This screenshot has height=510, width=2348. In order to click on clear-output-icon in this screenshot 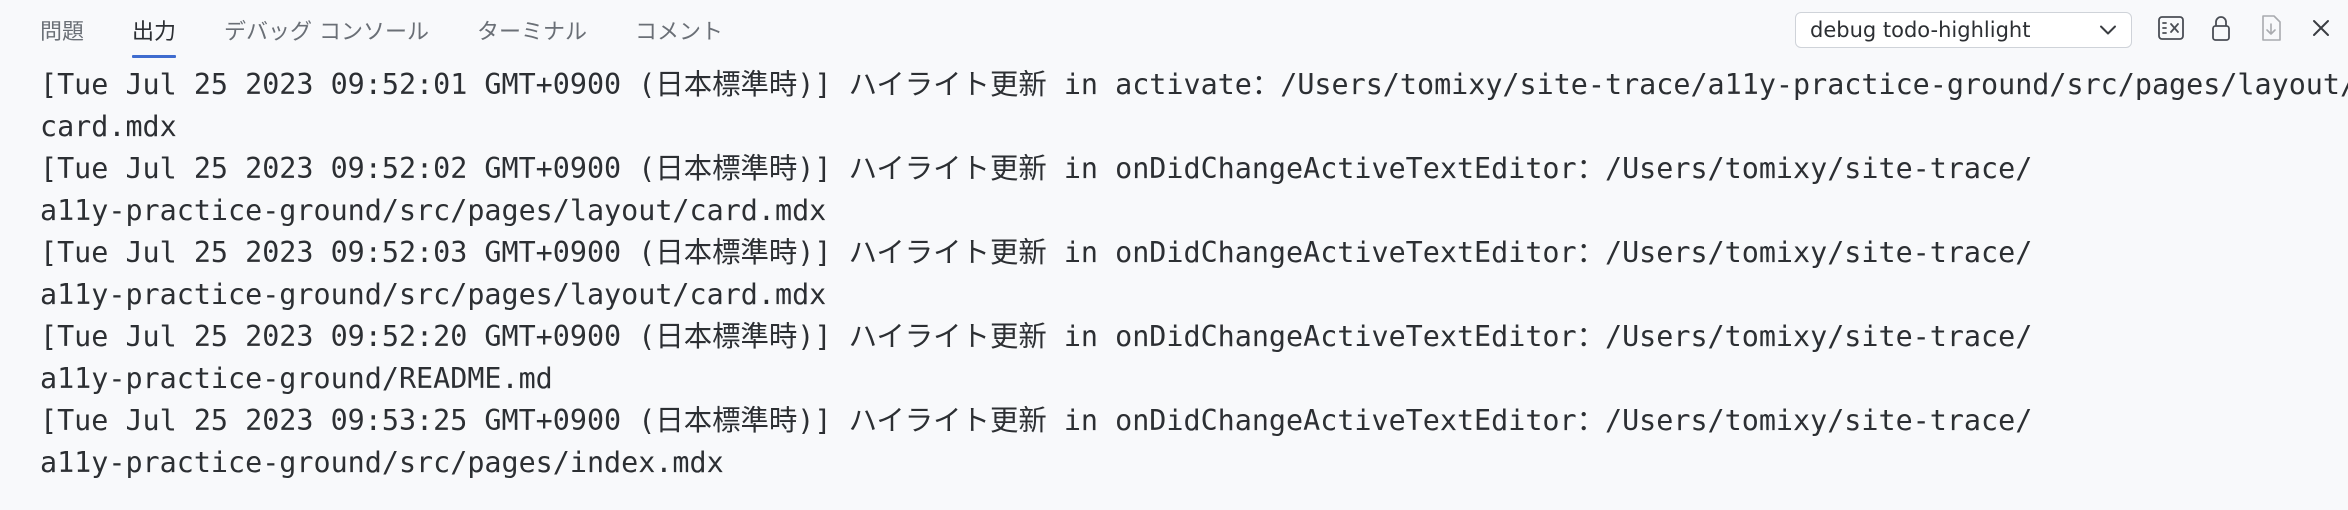, I will do `click(2171, 30)`.